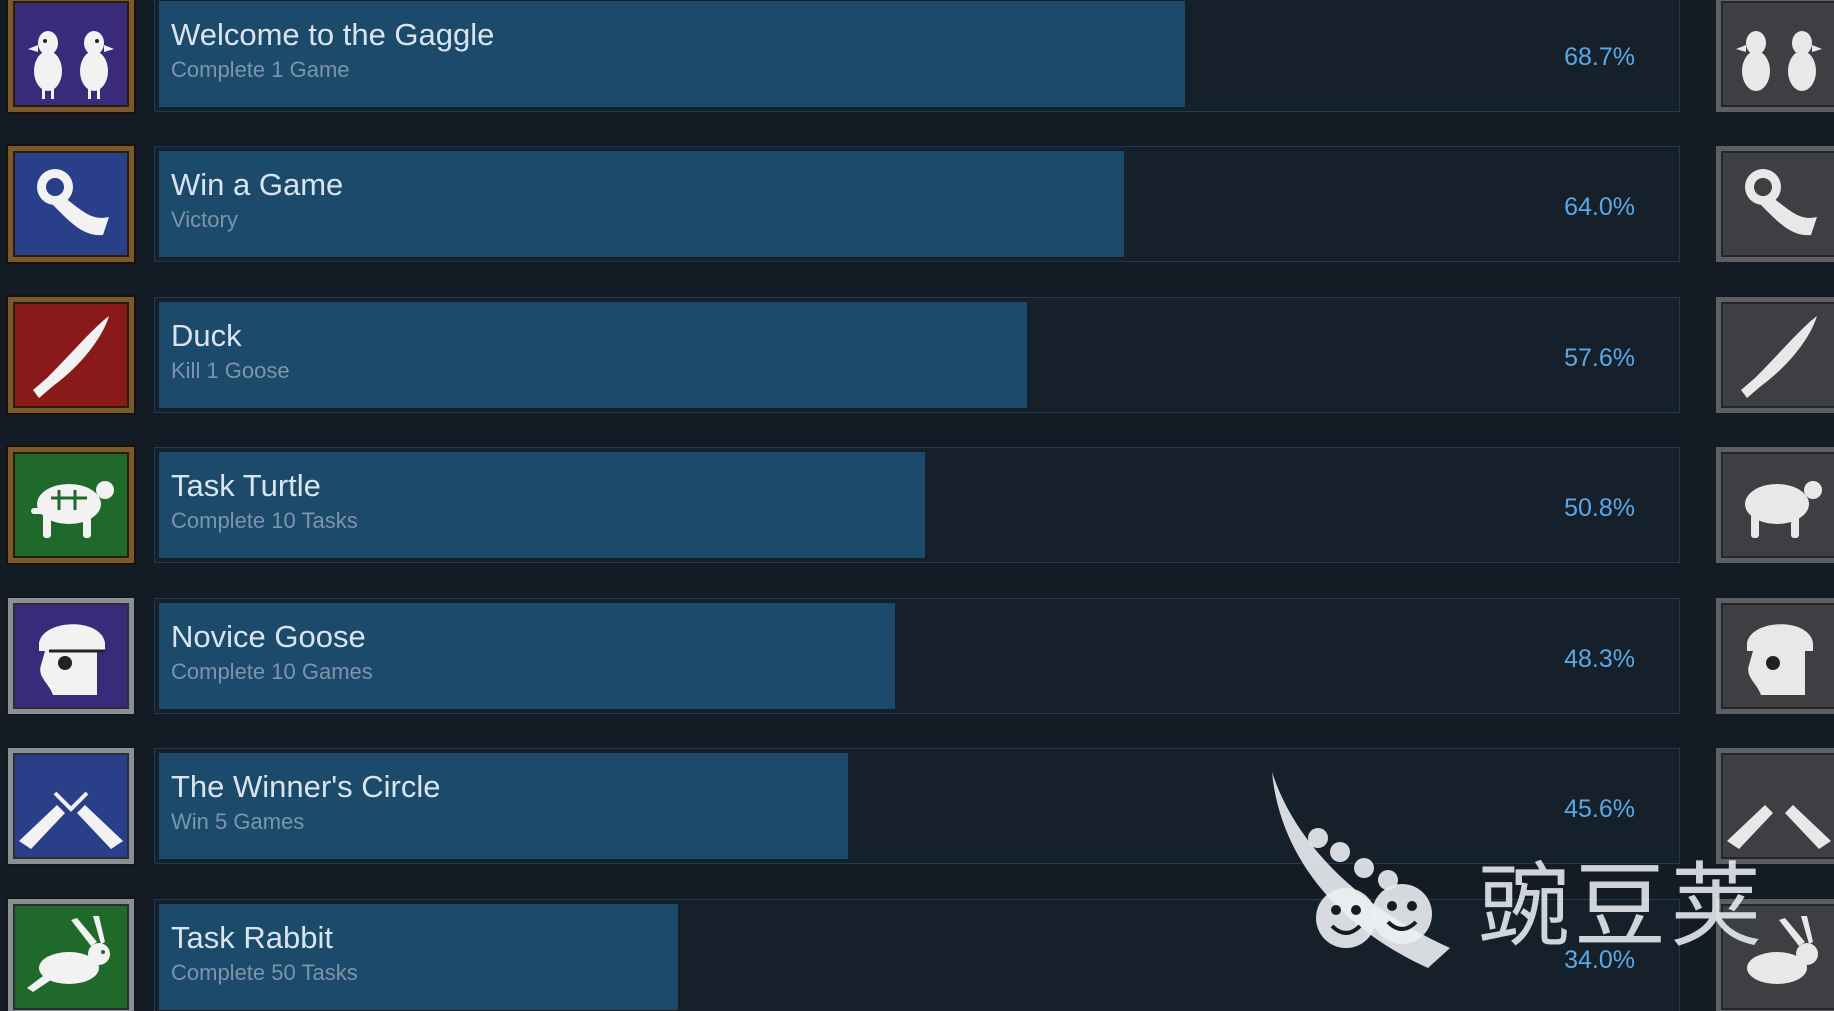 The height and width of the screenshot is (1011, 1834). What do you see at coordinates (230, 370) in the screenshot?
I see `achievement-description: Kill 1 Goose` at bounding box center [230, 370].